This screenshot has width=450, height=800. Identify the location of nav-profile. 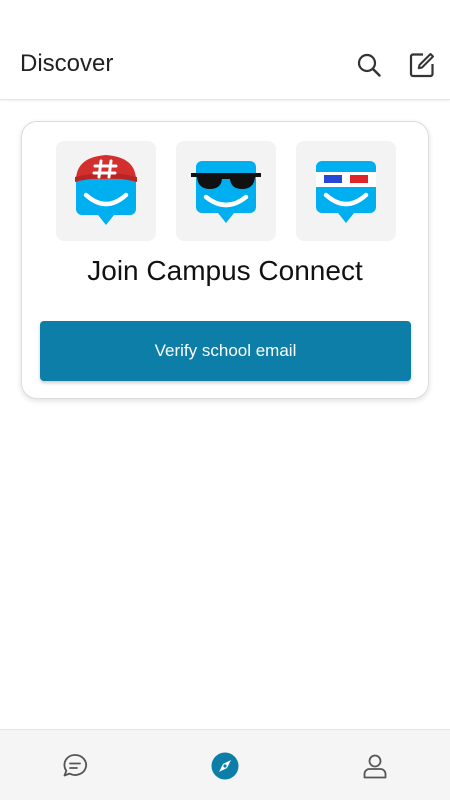
(375, 766).